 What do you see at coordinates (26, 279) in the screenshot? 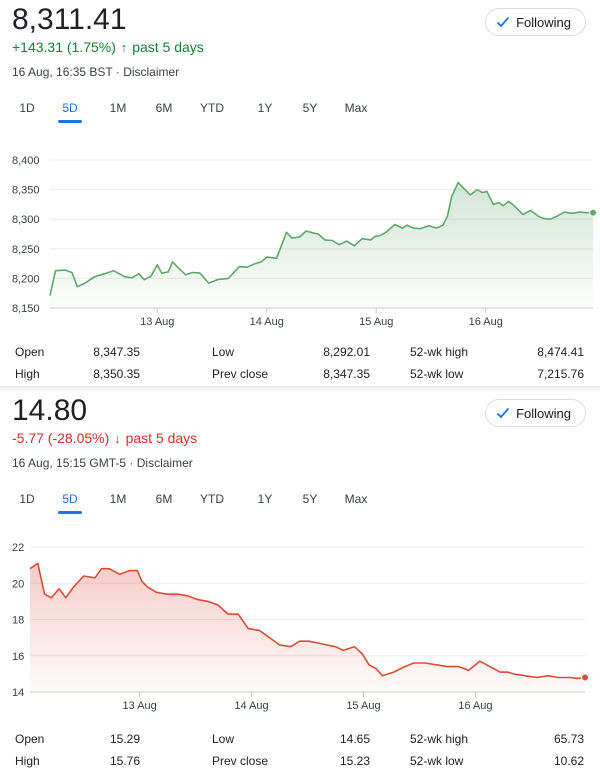
I see `y-tick-label: 8,200` at bounding box center [26, 279].